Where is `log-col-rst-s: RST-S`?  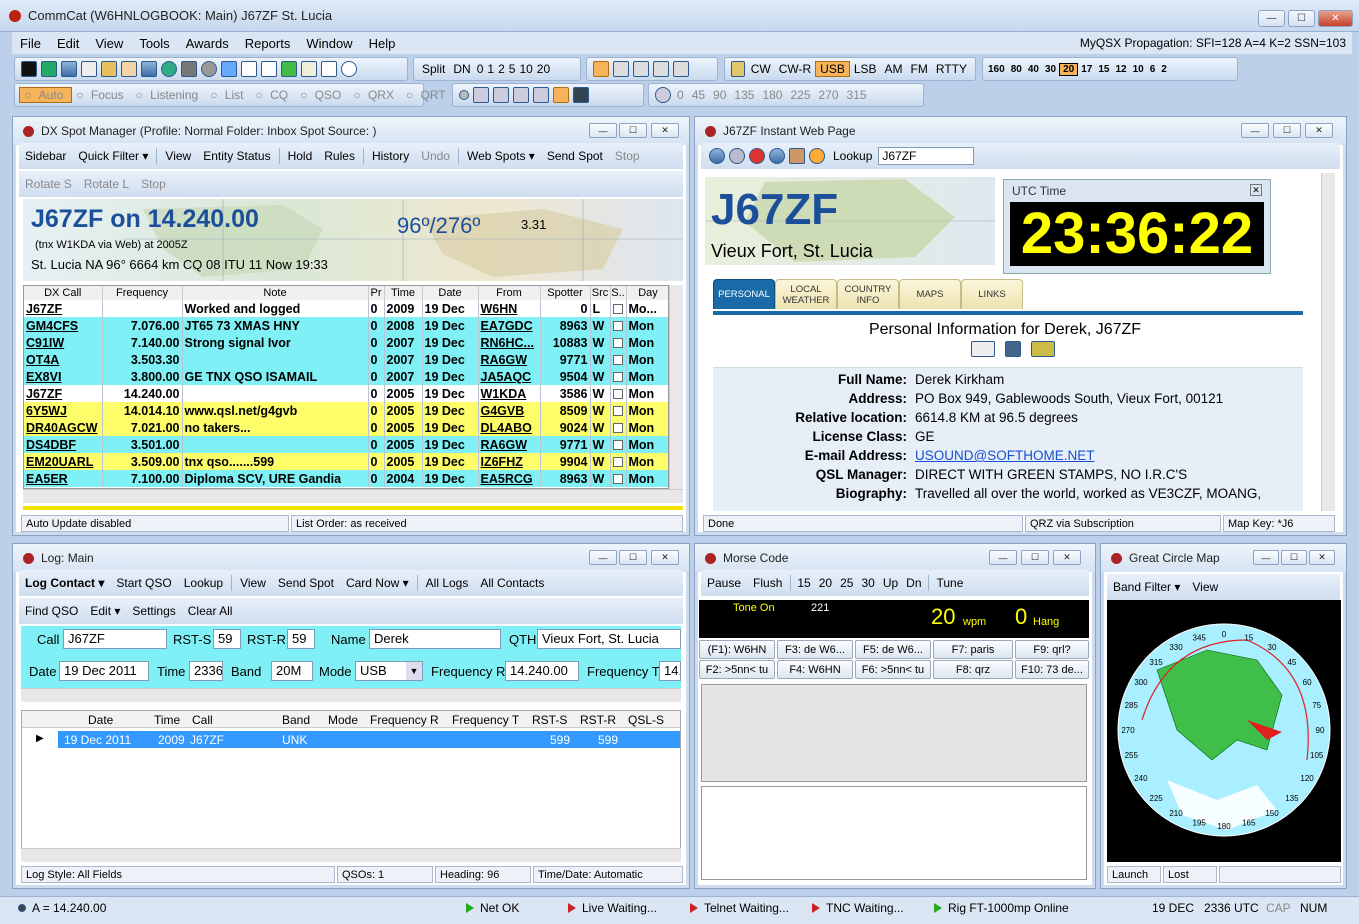
log-col-rst-s: RST-S is located at coordinates (549, 720).